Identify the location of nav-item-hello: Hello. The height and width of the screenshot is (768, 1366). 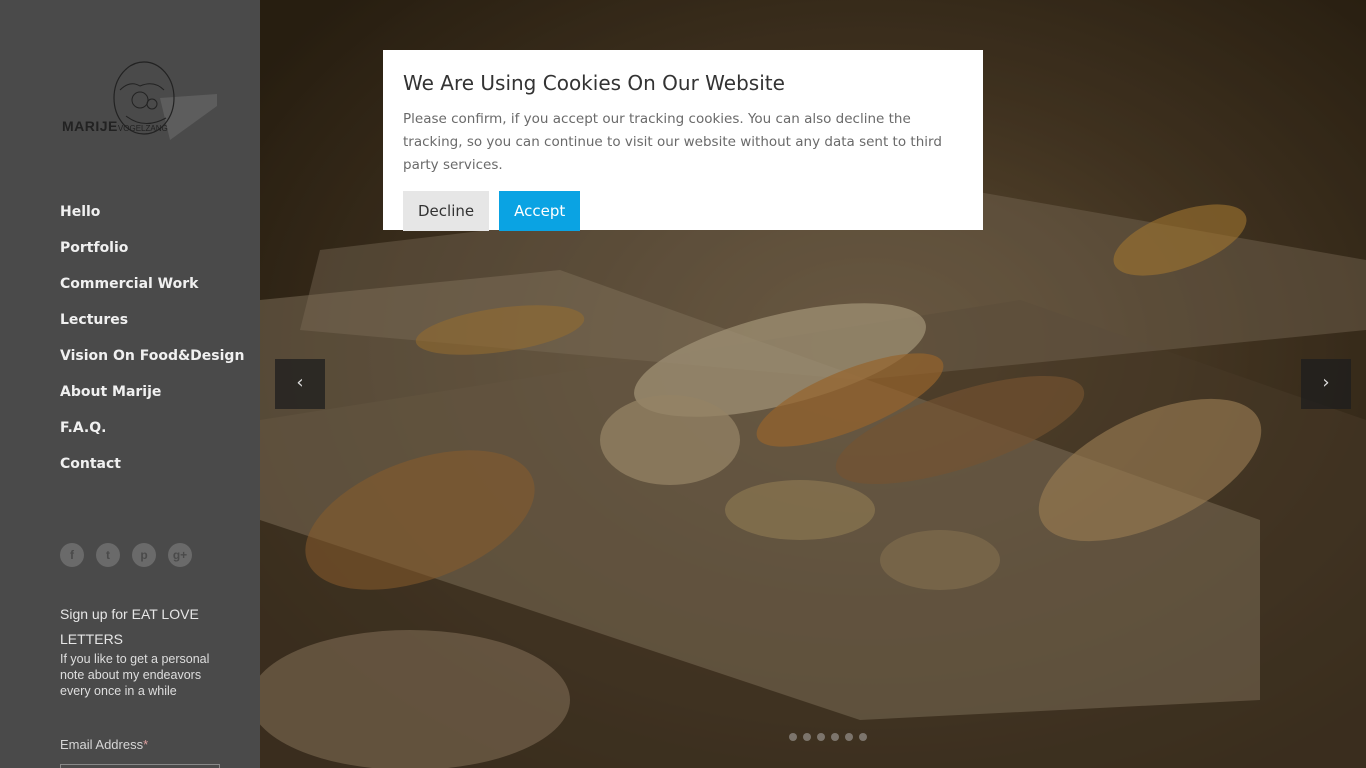
(152, 220).